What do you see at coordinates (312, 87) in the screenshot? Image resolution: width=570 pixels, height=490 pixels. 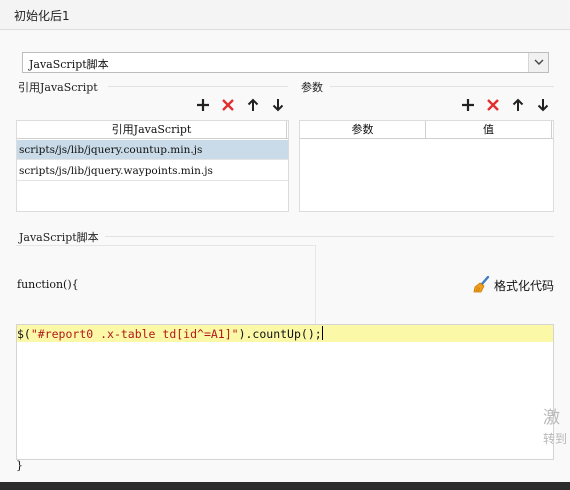 I see `params-section-title: 参数` at bounding box center [312, 87].